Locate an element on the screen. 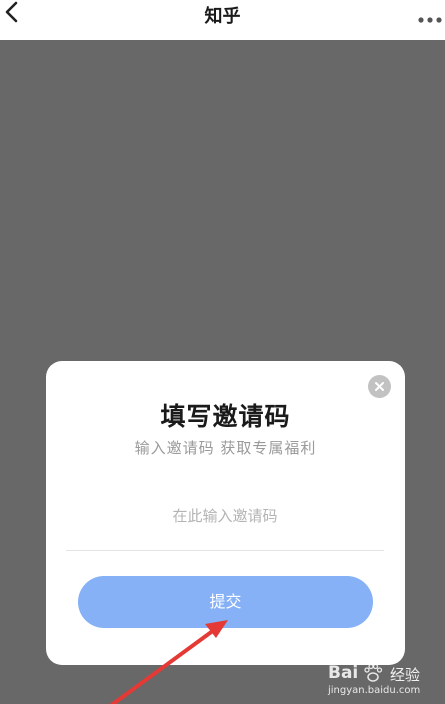 Image resolution: width=445 pixels, height=704 pixels. dialog-title: 填写邀请码 is located at coordinates (225, 416).